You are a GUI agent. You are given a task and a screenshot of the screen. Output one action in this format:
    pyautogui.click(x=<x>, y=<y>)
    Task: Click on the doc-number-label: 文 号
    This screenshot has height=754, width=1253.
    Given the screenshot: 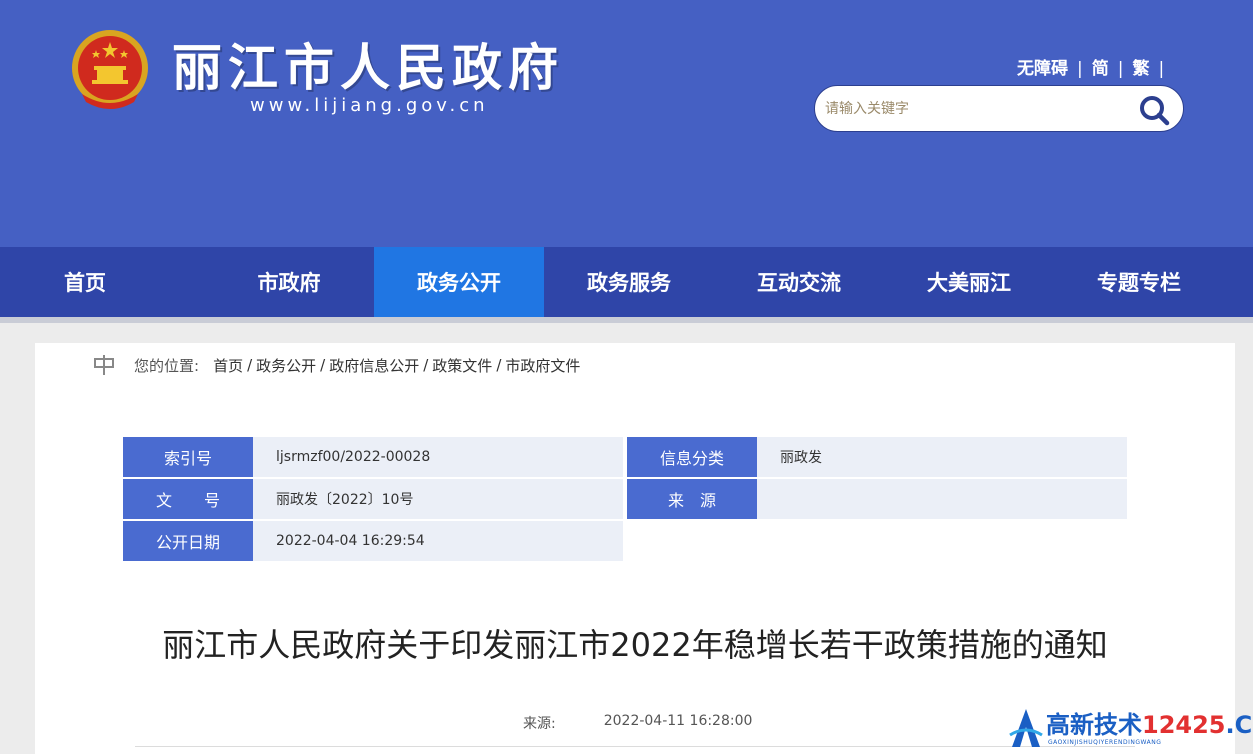 What is the action you would take?
    pyautogui.click(x=190, y=499)
    